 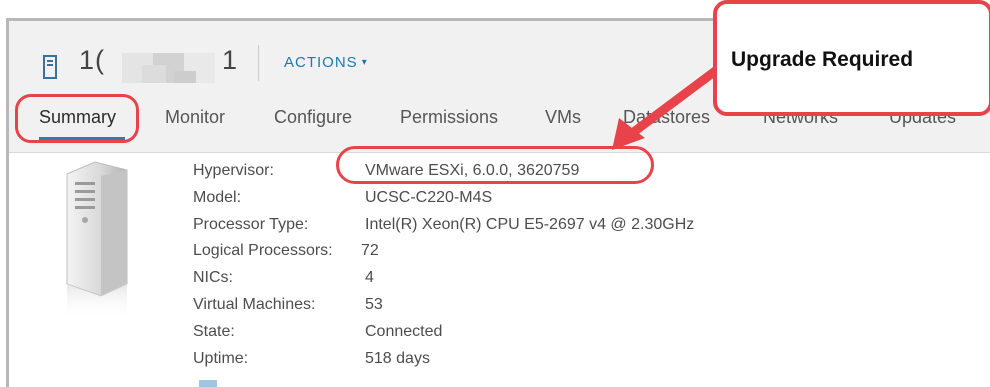 I want to click on summary-tab-highlight, so click(x=77, y=118).